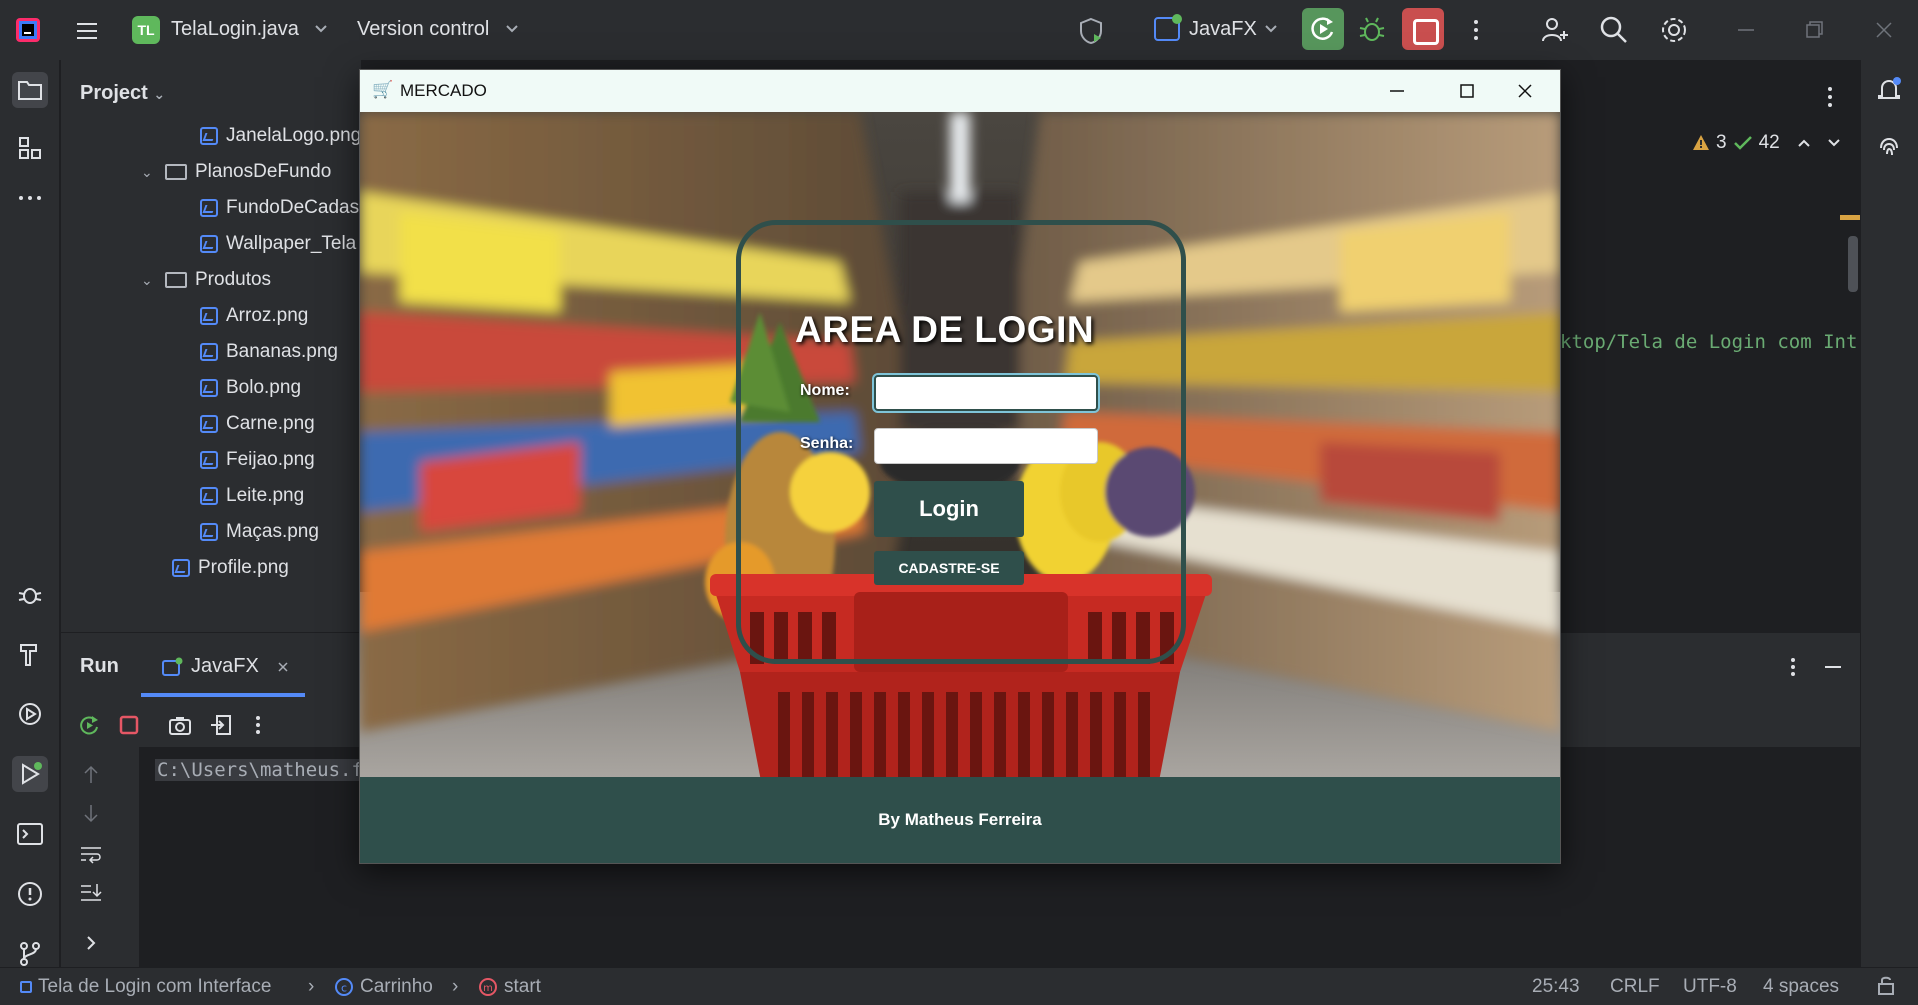  Describe the element at coordinates (91, 774) in the screenshot. I see `arrow-up-icon` at that location.